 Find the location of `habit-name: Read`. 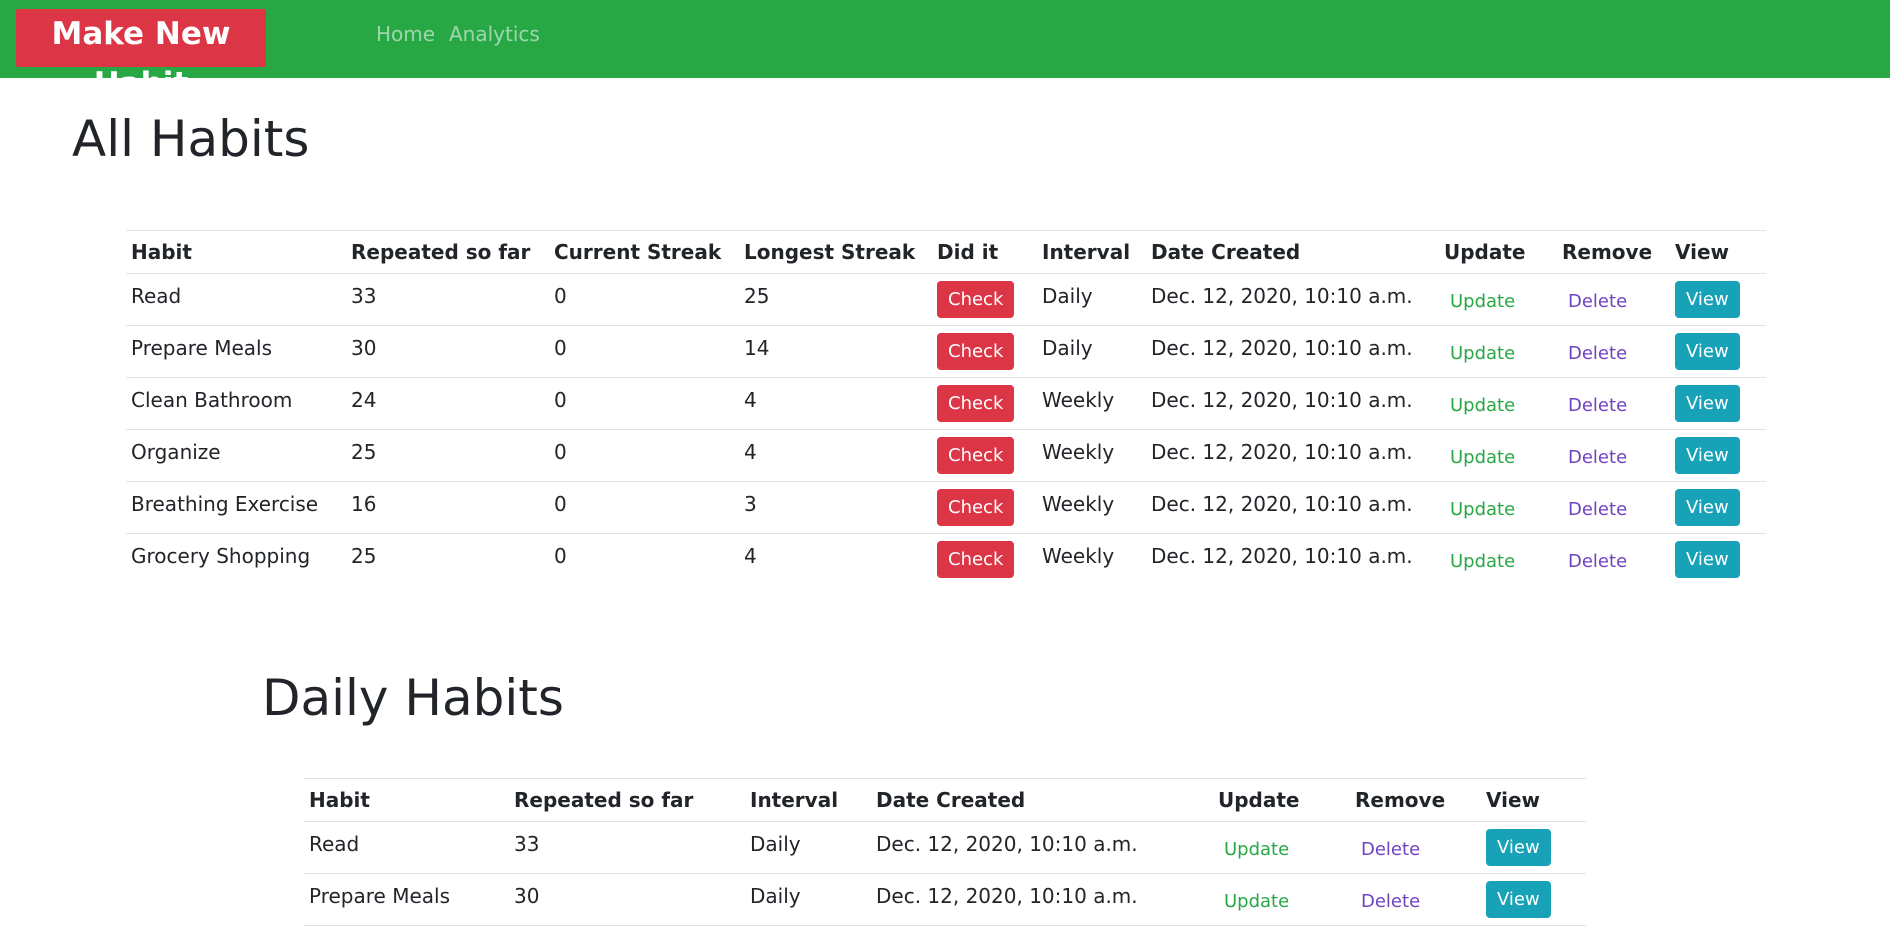

habit-name: Read is located at coordinates (334, 843).